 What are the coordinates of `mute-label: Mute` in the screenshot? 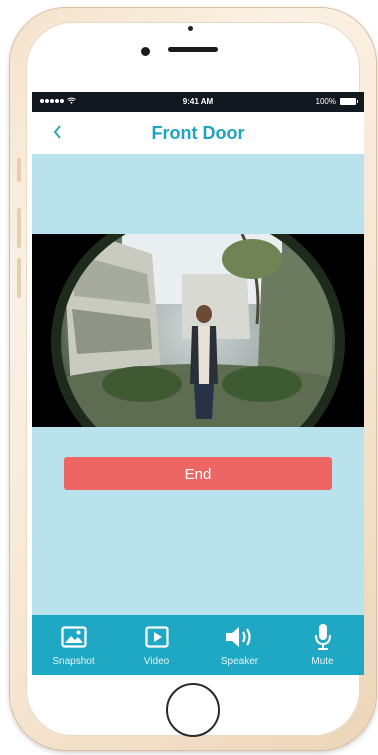 It's located at (322, 661).